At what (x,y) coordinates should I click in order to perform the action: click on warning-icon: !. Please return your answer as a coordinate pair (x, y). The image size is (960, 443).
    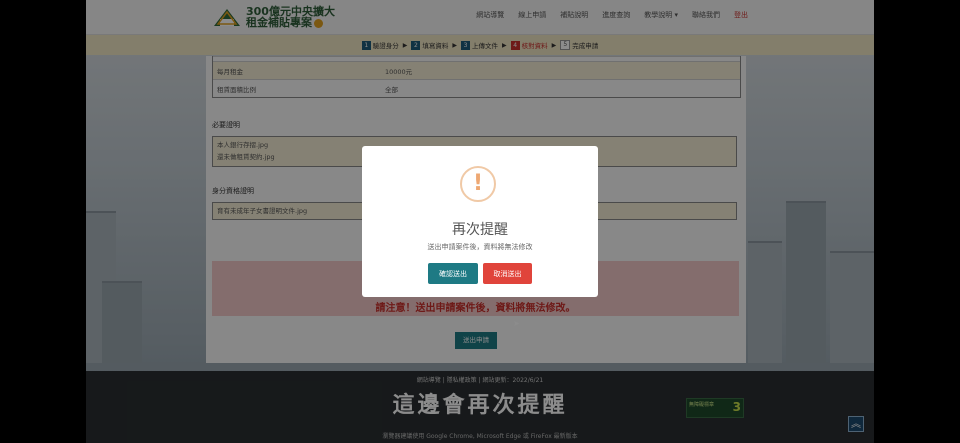
    Looking at the image, I should click on (478, 184).